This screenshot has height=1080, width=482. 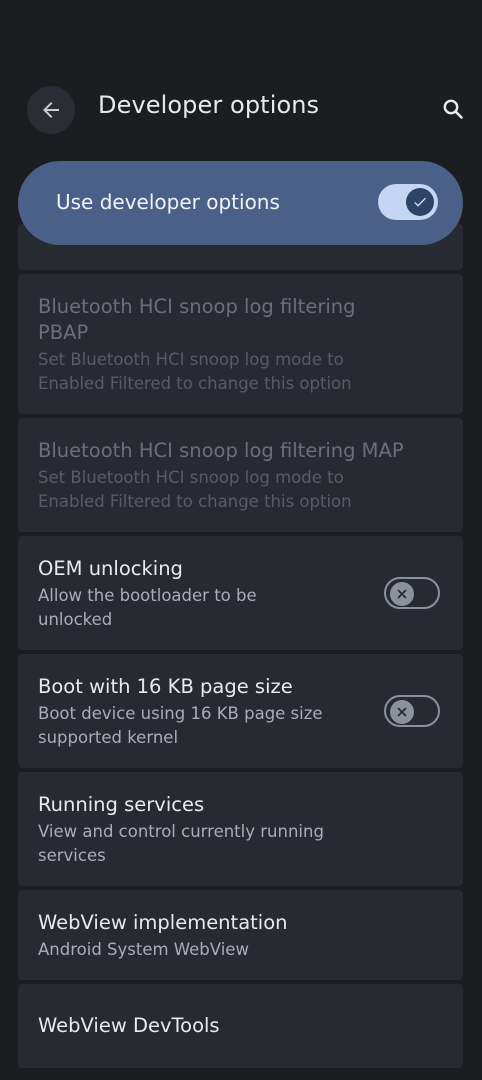 I want to click on oem-unlocking-toggle, so click(x=412, y=593).